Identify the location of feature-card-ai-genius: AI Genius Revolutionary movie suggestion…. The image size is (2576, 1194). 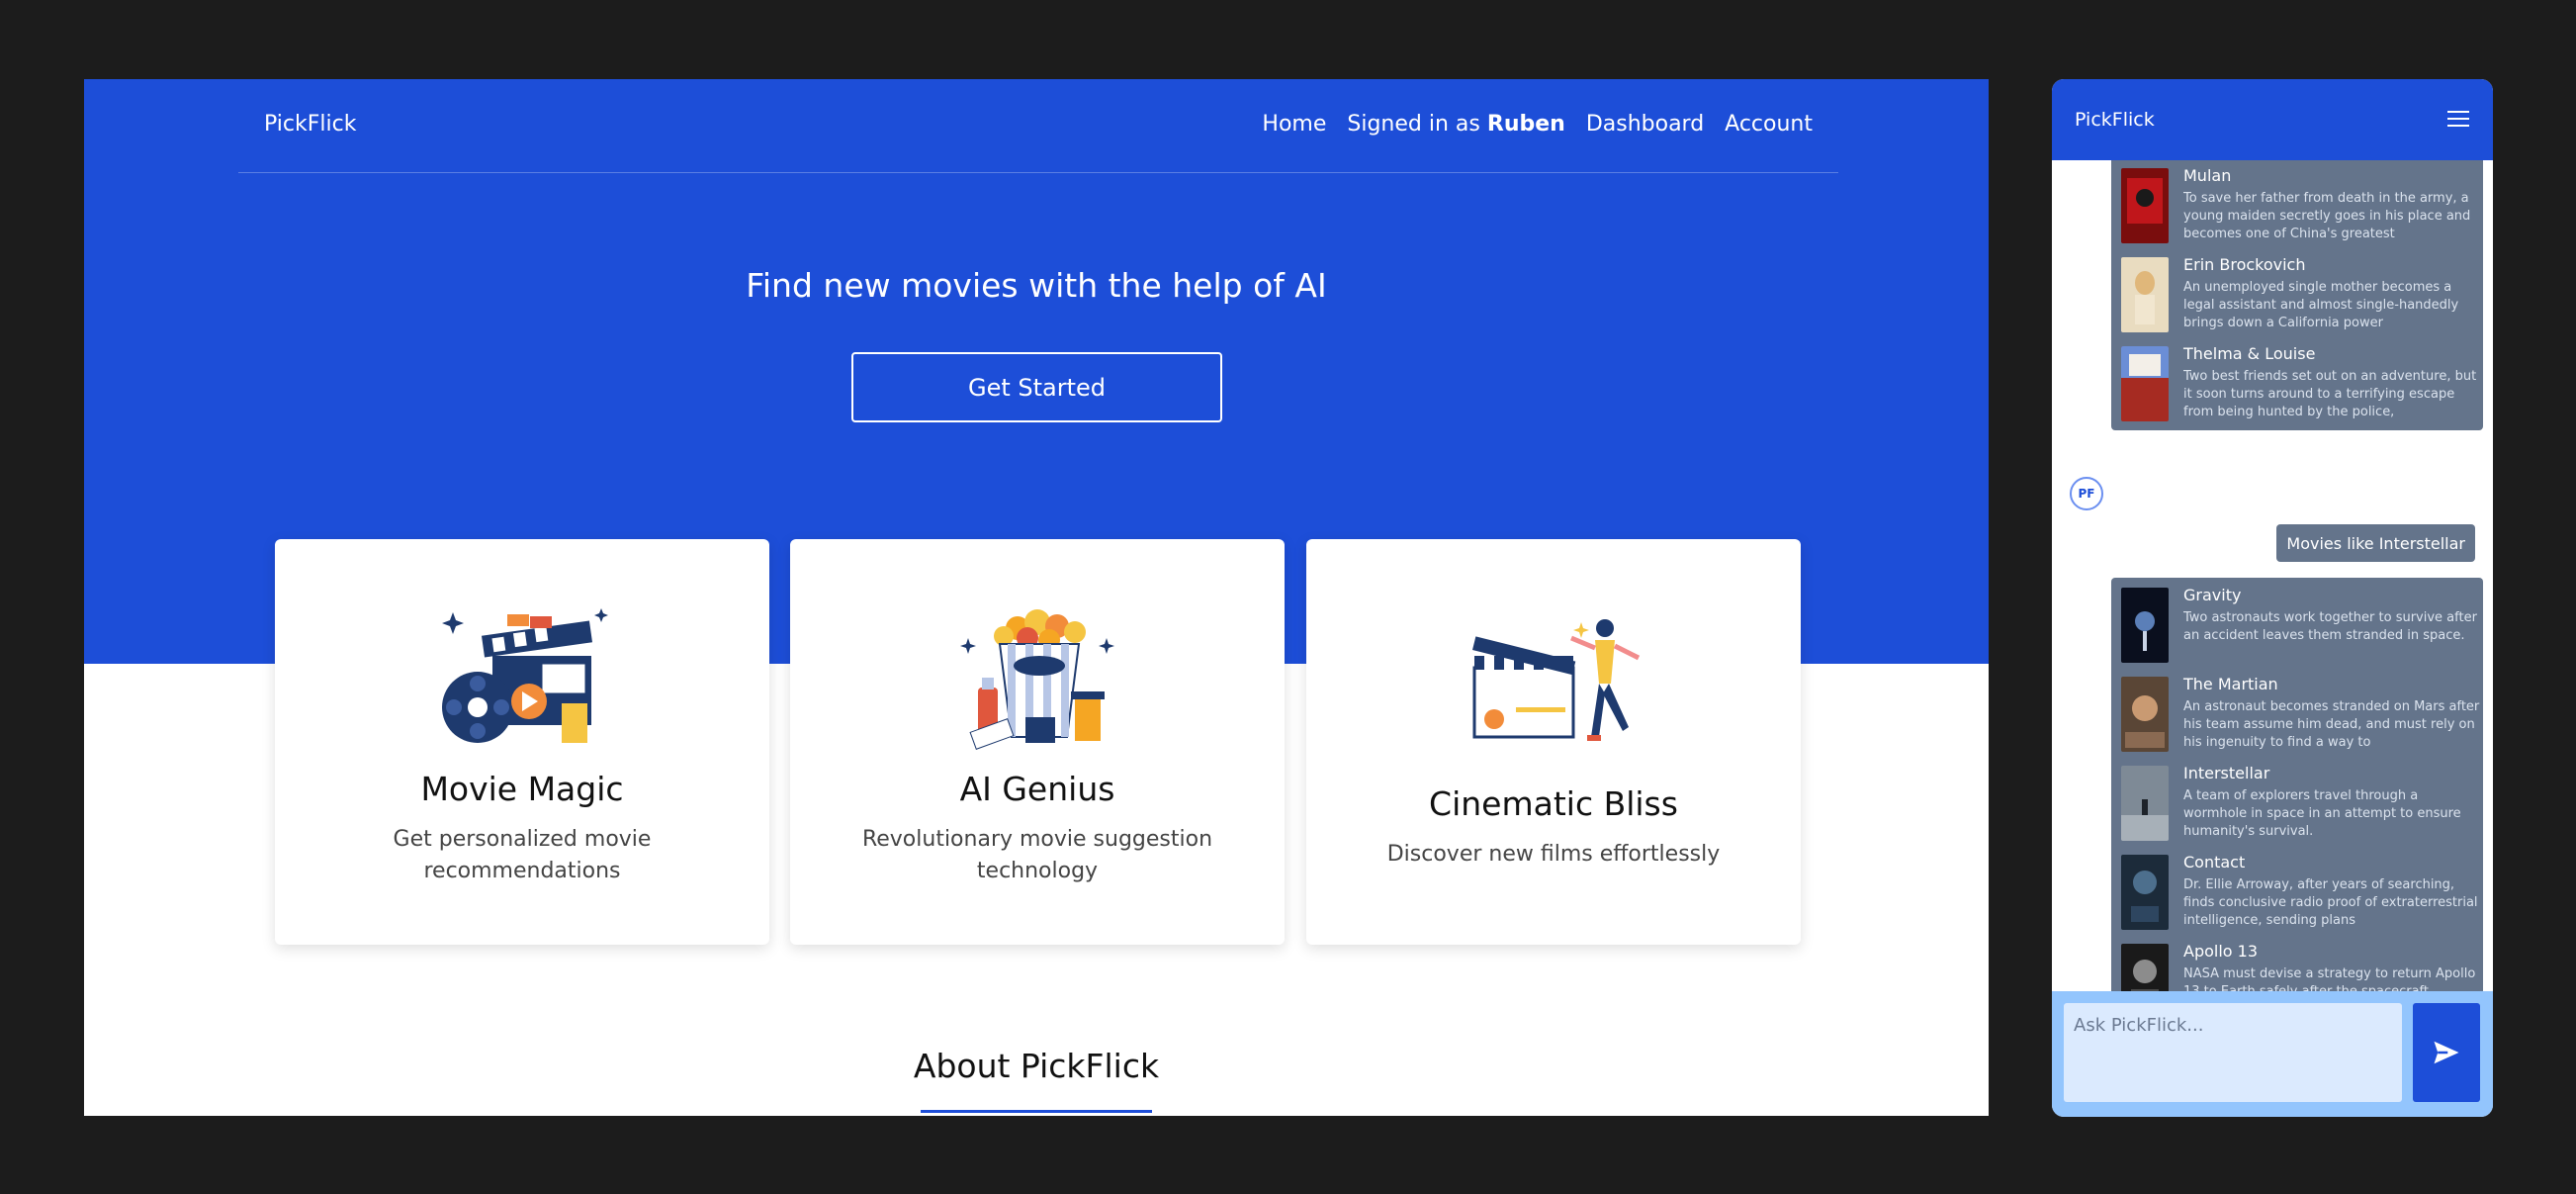
(1037, 742).